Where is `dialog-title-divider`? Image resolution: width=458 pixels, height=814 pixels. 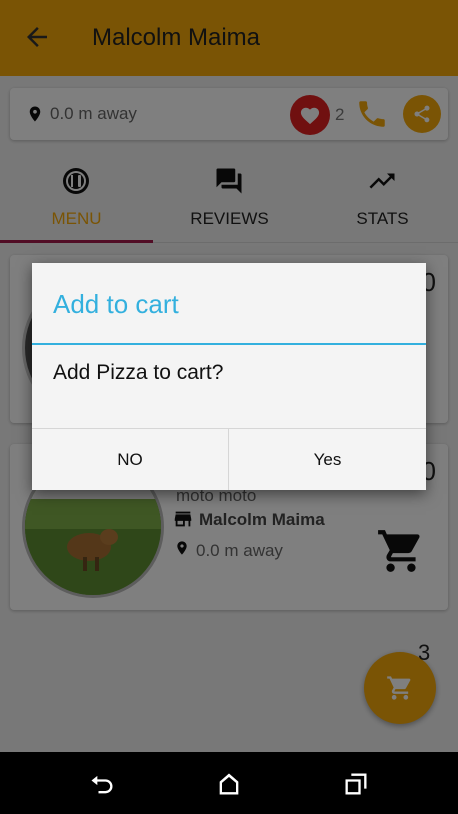
dialog-title-divider is located at coordinates (229, 344).